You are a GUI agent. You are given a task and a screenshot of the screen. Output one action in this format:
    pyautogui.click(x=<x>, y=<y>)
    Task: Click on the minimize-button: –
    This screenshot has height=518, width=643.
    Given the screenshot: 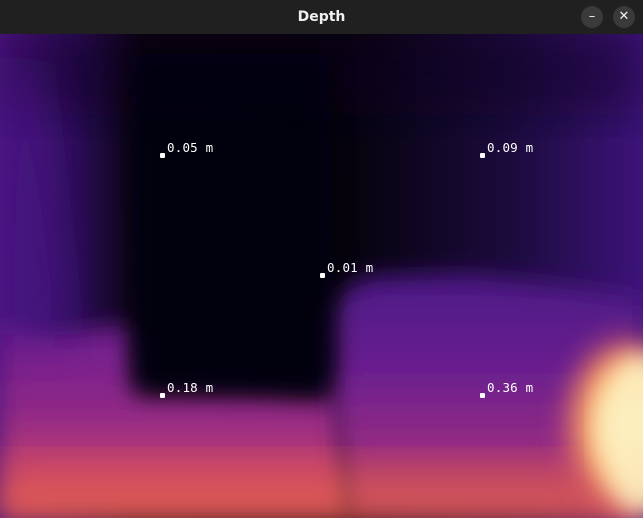 What is the action you would take?
    pyautogui.click(x=592, y=17)
    